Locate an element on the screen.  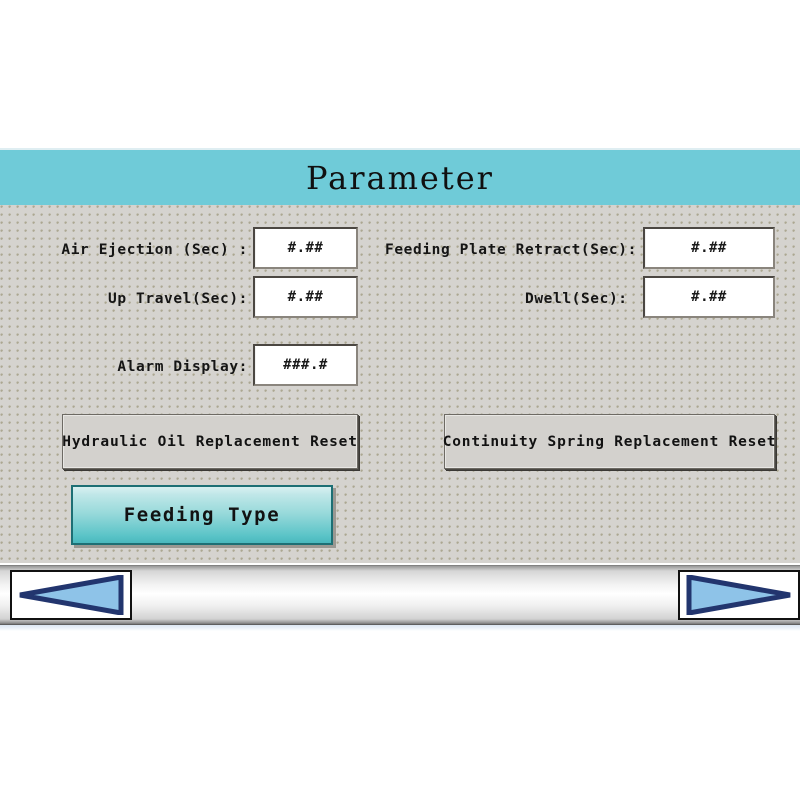
continuity-spring-replacement-reset-button: Continuity Spring Replacement Reset is located at coordinates (609, 441).